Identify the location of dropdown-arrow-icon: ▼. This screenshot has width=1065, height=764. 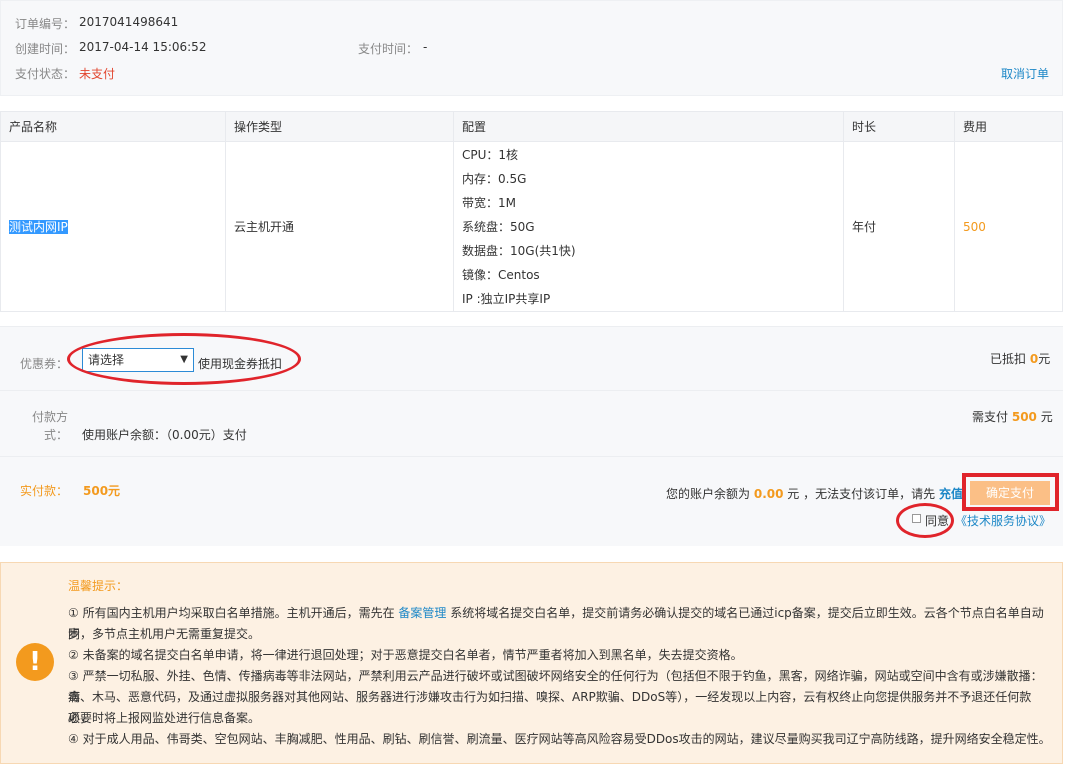
(184, 359).